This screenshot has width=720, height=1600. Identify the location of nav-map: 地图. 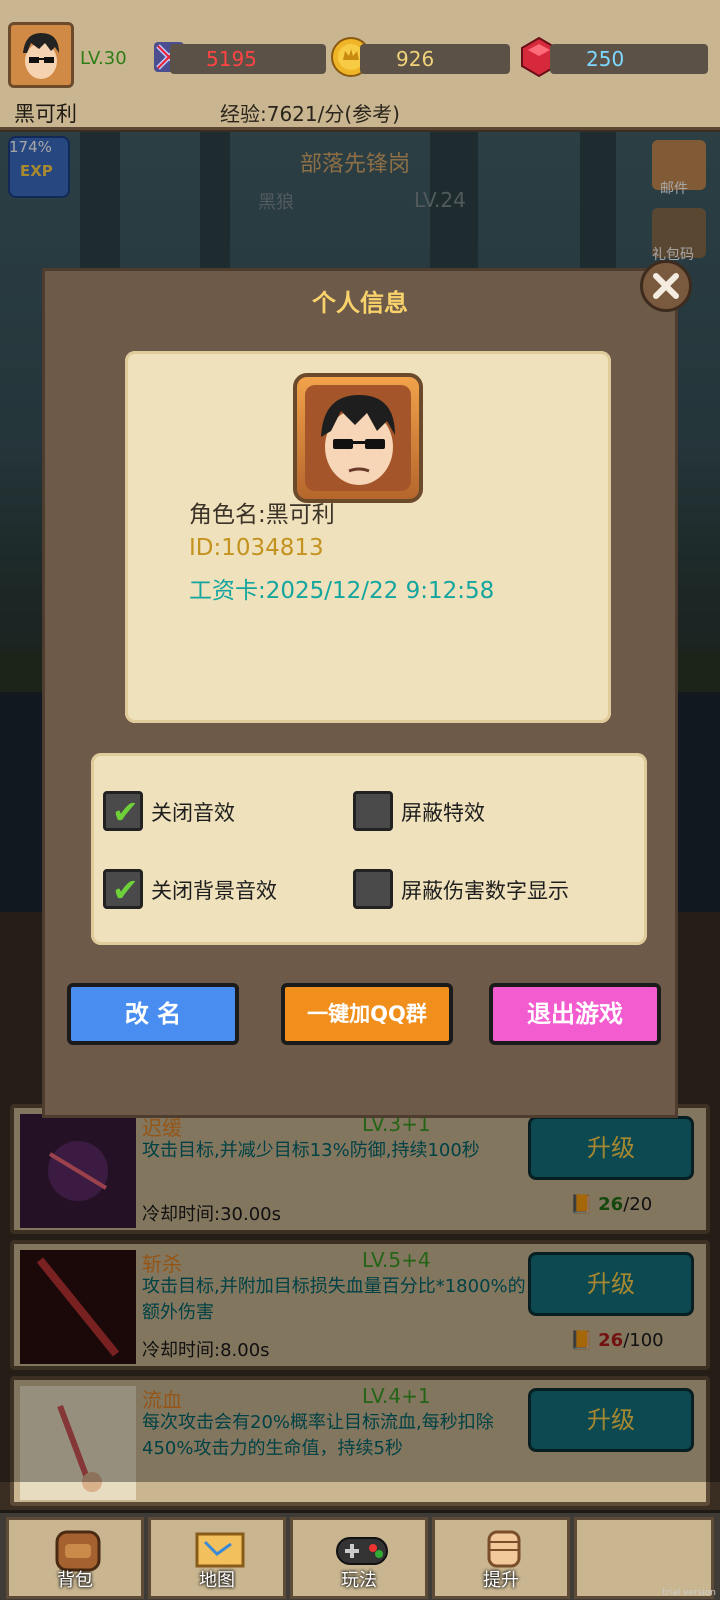
(217, 1558).